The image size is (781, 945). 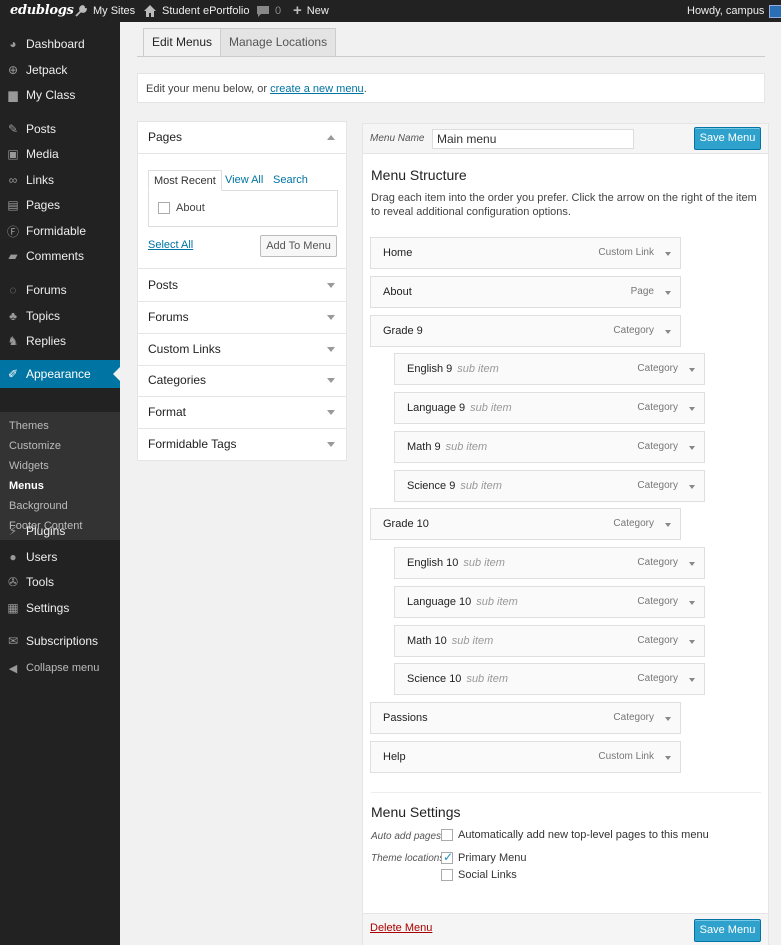 What do you see at coordinates (164, 208) in the screenshot?
I see `page-about-checkbox` at bounding box center [164, 208].